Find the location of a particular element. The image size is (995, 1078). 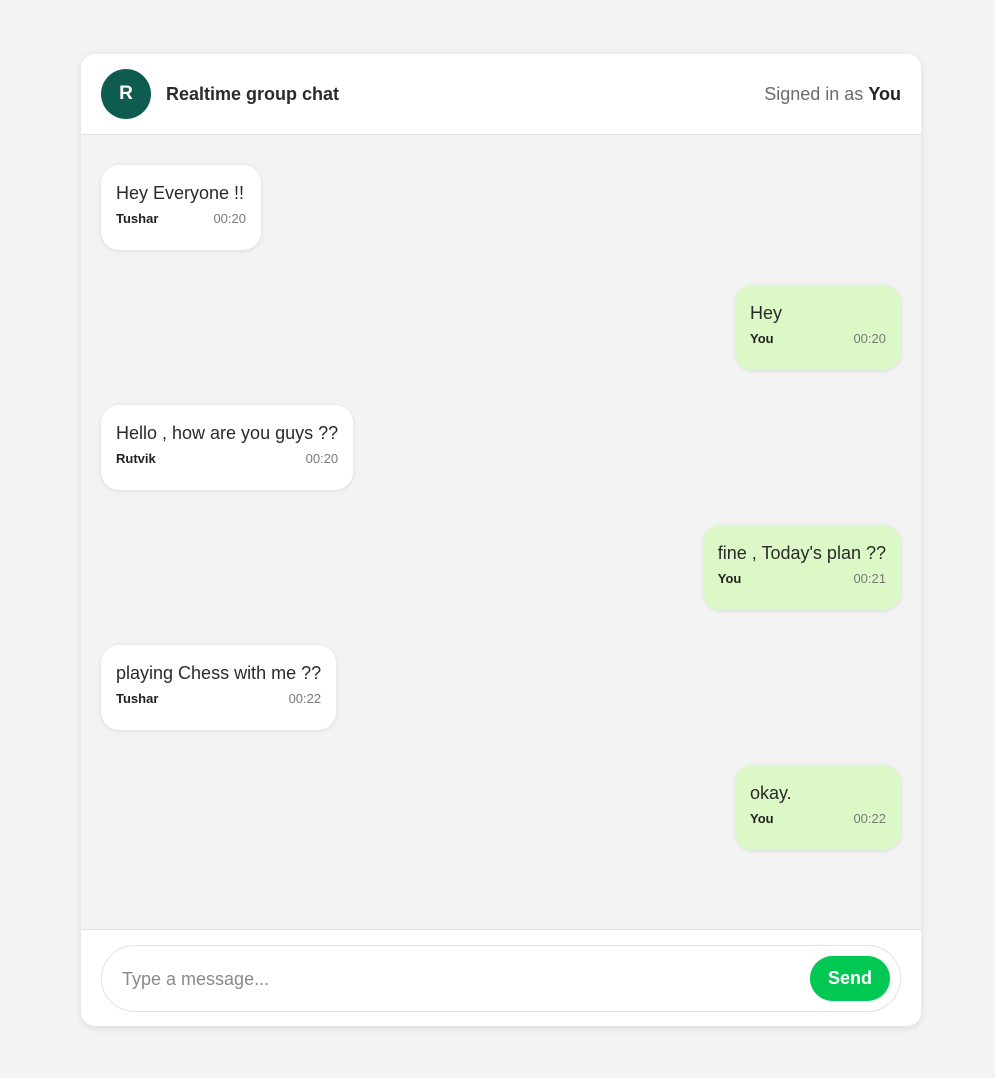

signed-in-prefix: Signed in as is located at coordinates (814, 93).